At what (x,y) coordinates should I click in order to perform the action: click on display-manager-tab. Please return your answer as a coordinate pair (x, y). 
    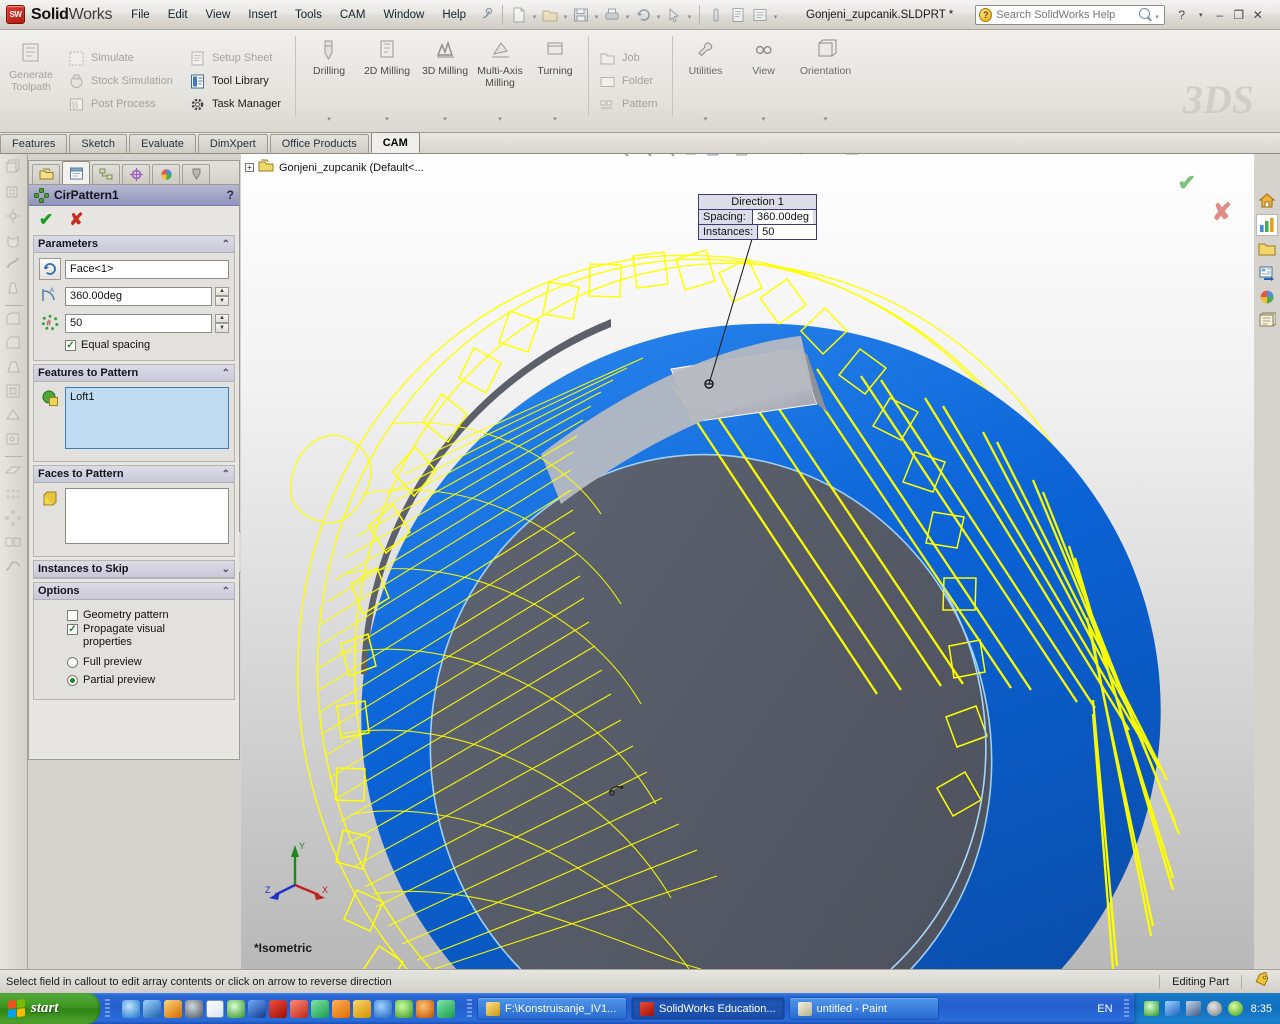
    Looking at the image, I should click on (166, 174).